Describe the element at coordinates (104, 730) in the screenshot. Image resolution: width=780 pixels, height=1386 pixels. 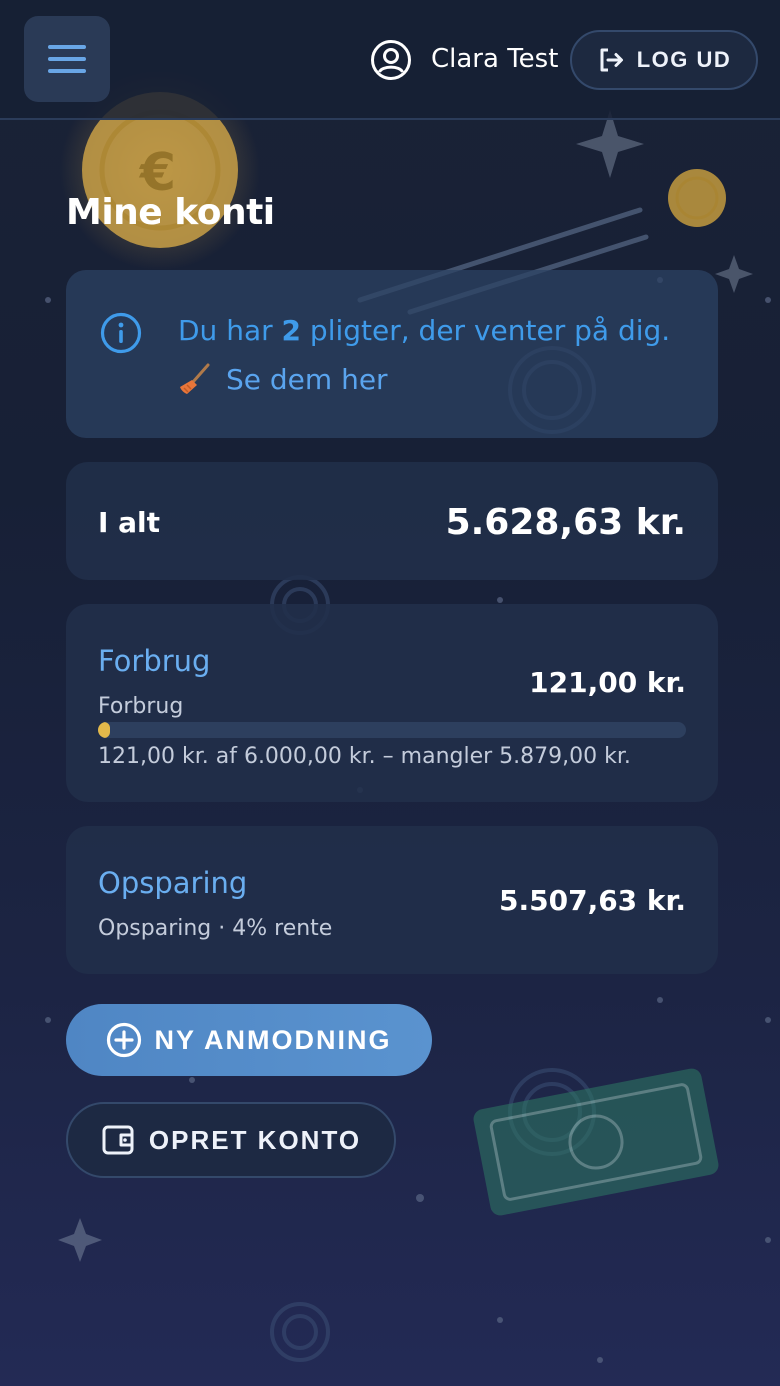
I see `spending-progress-fill` at that location.